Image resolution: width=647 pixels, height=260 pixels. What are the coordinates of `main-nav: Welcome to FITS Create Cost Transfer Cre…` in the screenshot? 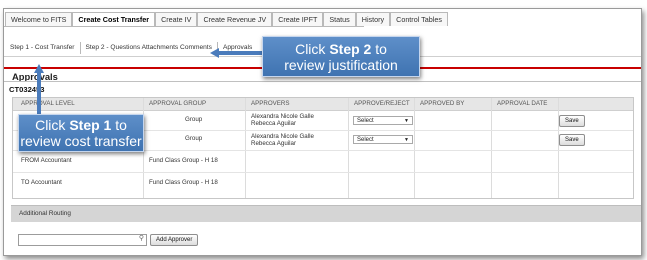 It's located at (226, 19).